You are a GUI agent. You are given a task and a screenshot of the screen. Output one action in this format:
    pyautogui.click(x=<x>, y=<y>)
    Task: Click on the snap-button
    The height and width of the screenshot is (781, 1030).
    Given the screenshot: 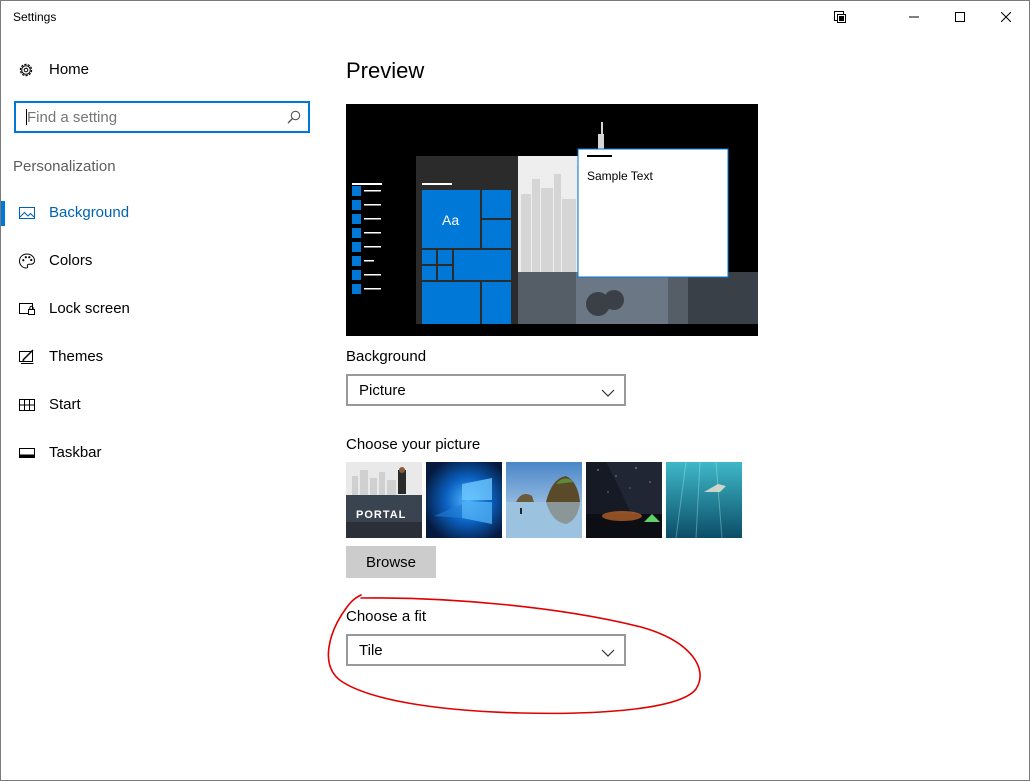 What is the action you would take?
    pyautogui.click(x=840, y=16)
    